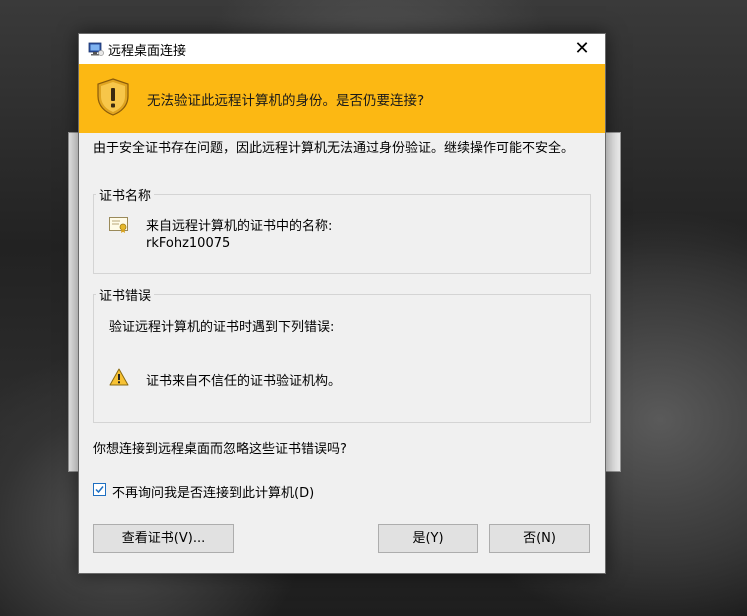 This screenshot has width=747, height=616. What do you see at coordinates (147, 51) in the screenshot?
I see `window-title: 远程桌面连接` at bounding box center [147, 51].